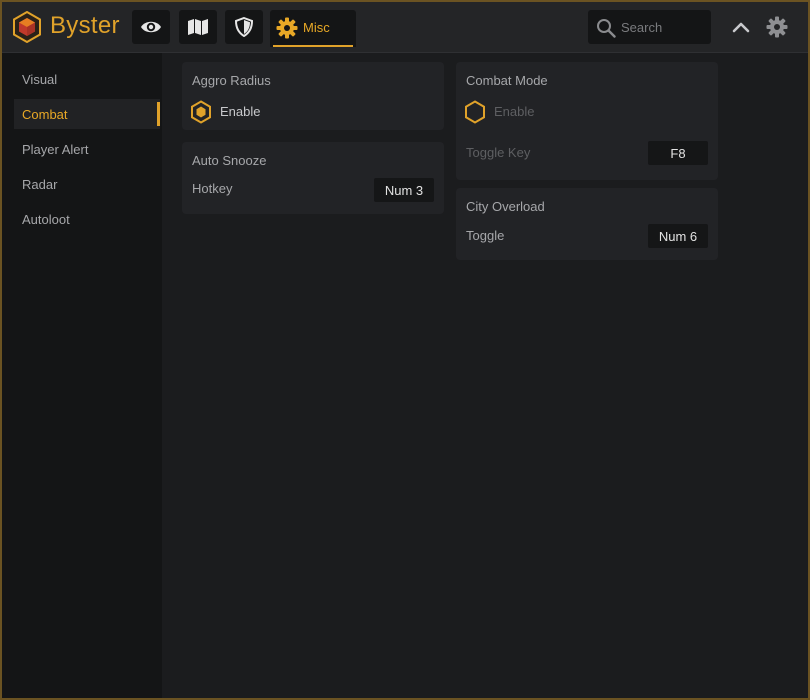 This screenshot has height=700, width=810. Describe the element at coordinates (229, 160) in the screenshot. I see `card-title: Auto Snooze` at that location.